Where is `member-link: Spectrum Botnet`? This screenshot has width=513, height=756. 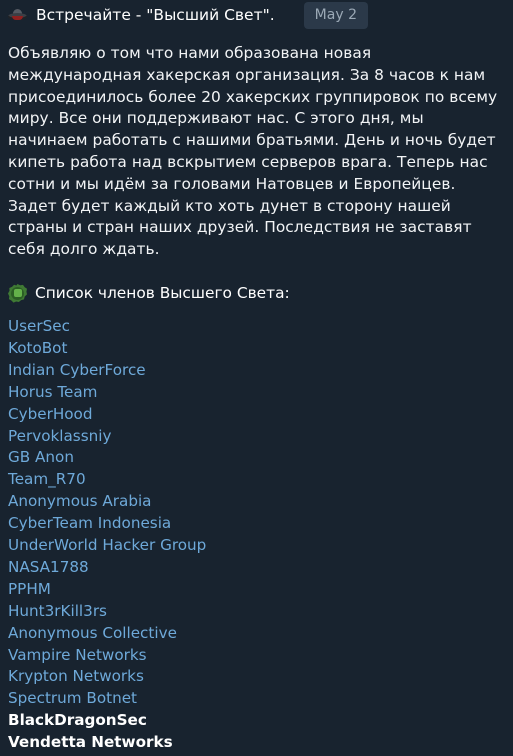 member-link: Spectrum Botnet is located at coordinates (260, 699).